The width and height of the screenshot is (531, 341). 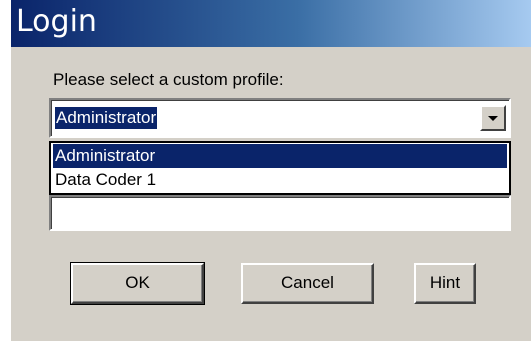 I want to click on password-field, so click(x=280, y=213).